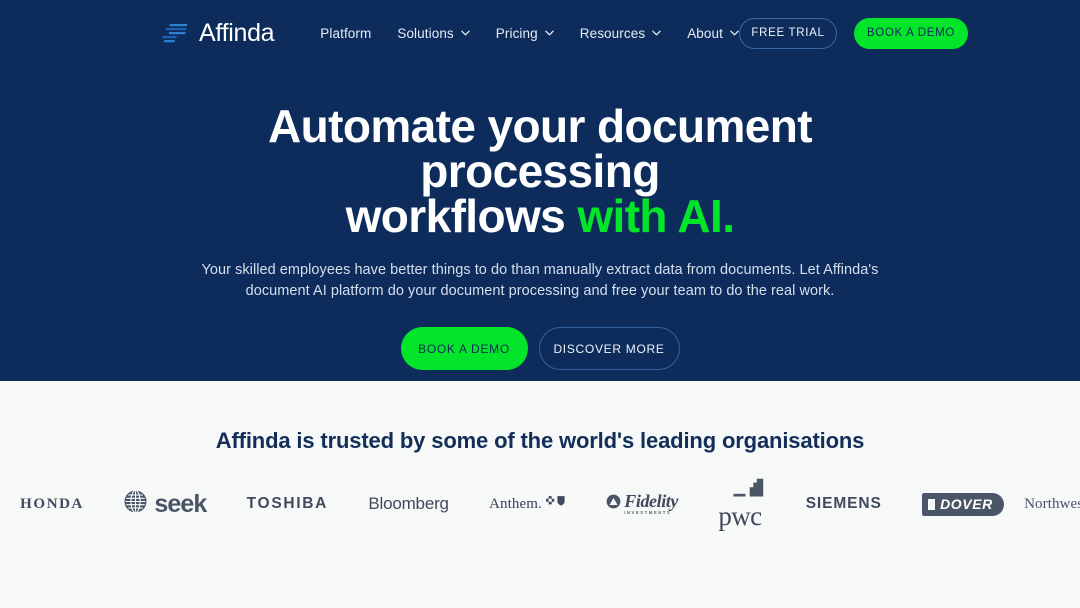  I want to click on nav-item-about: About, so click(713, 33).